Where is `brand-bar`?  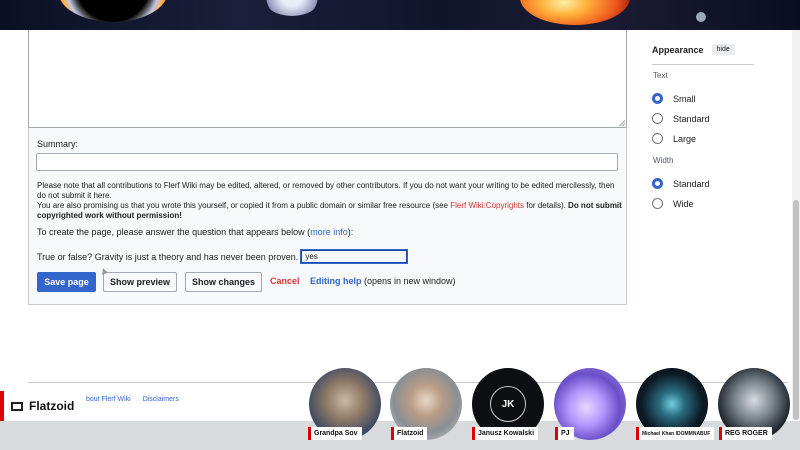
brand-bar is located at coordinates (2, 406).